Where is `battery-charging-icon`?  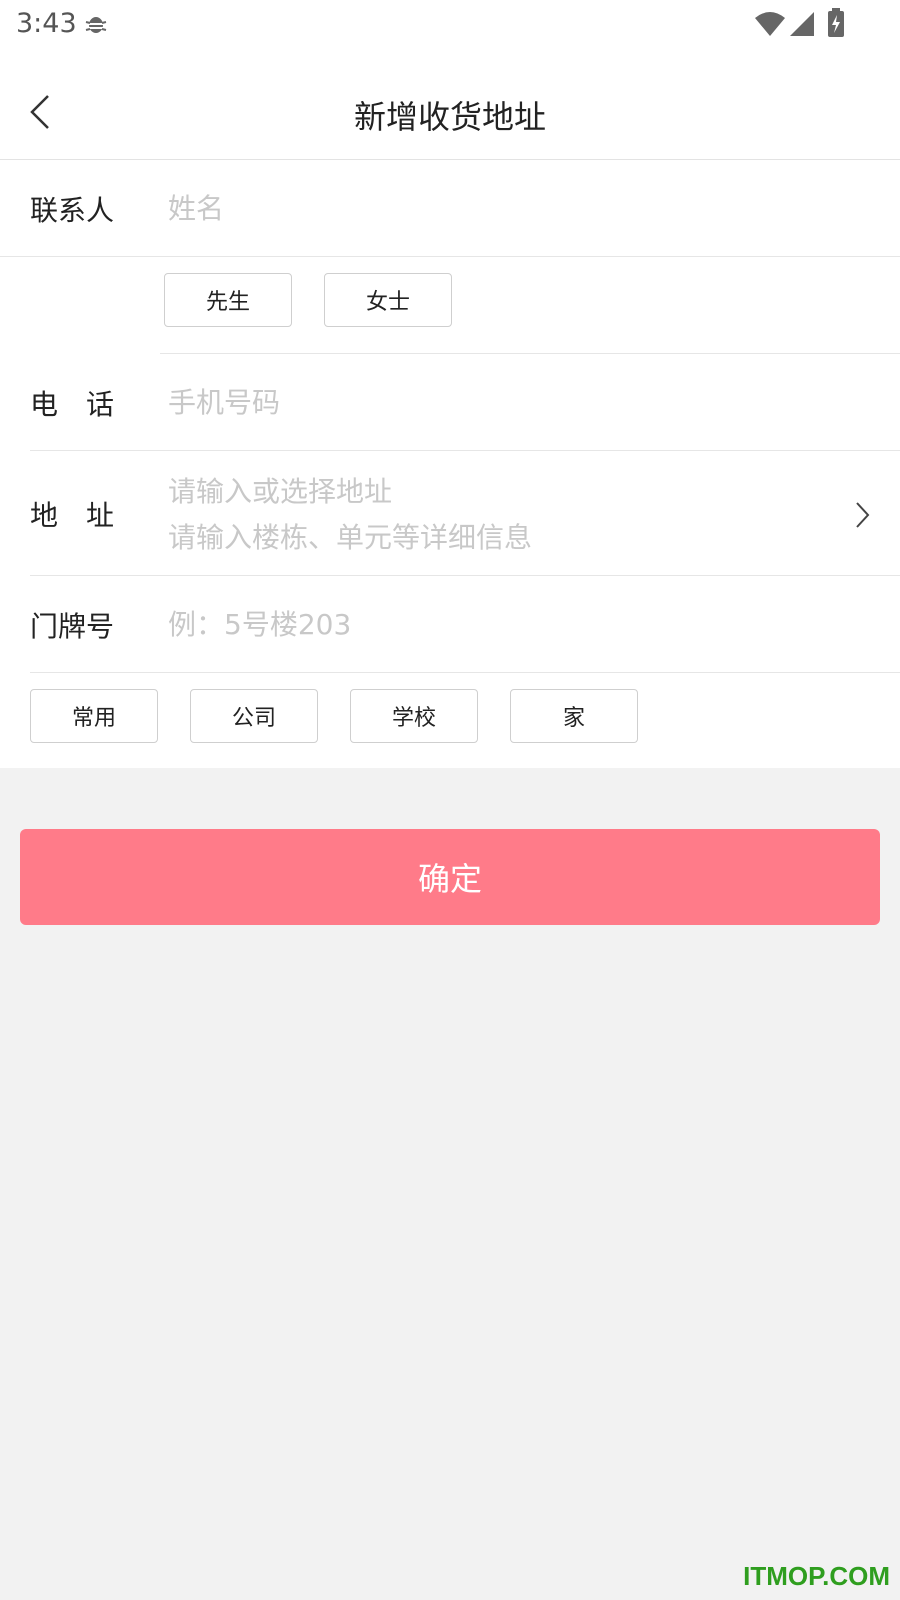 battery-charging-icon is located at coordinates (836, 22).